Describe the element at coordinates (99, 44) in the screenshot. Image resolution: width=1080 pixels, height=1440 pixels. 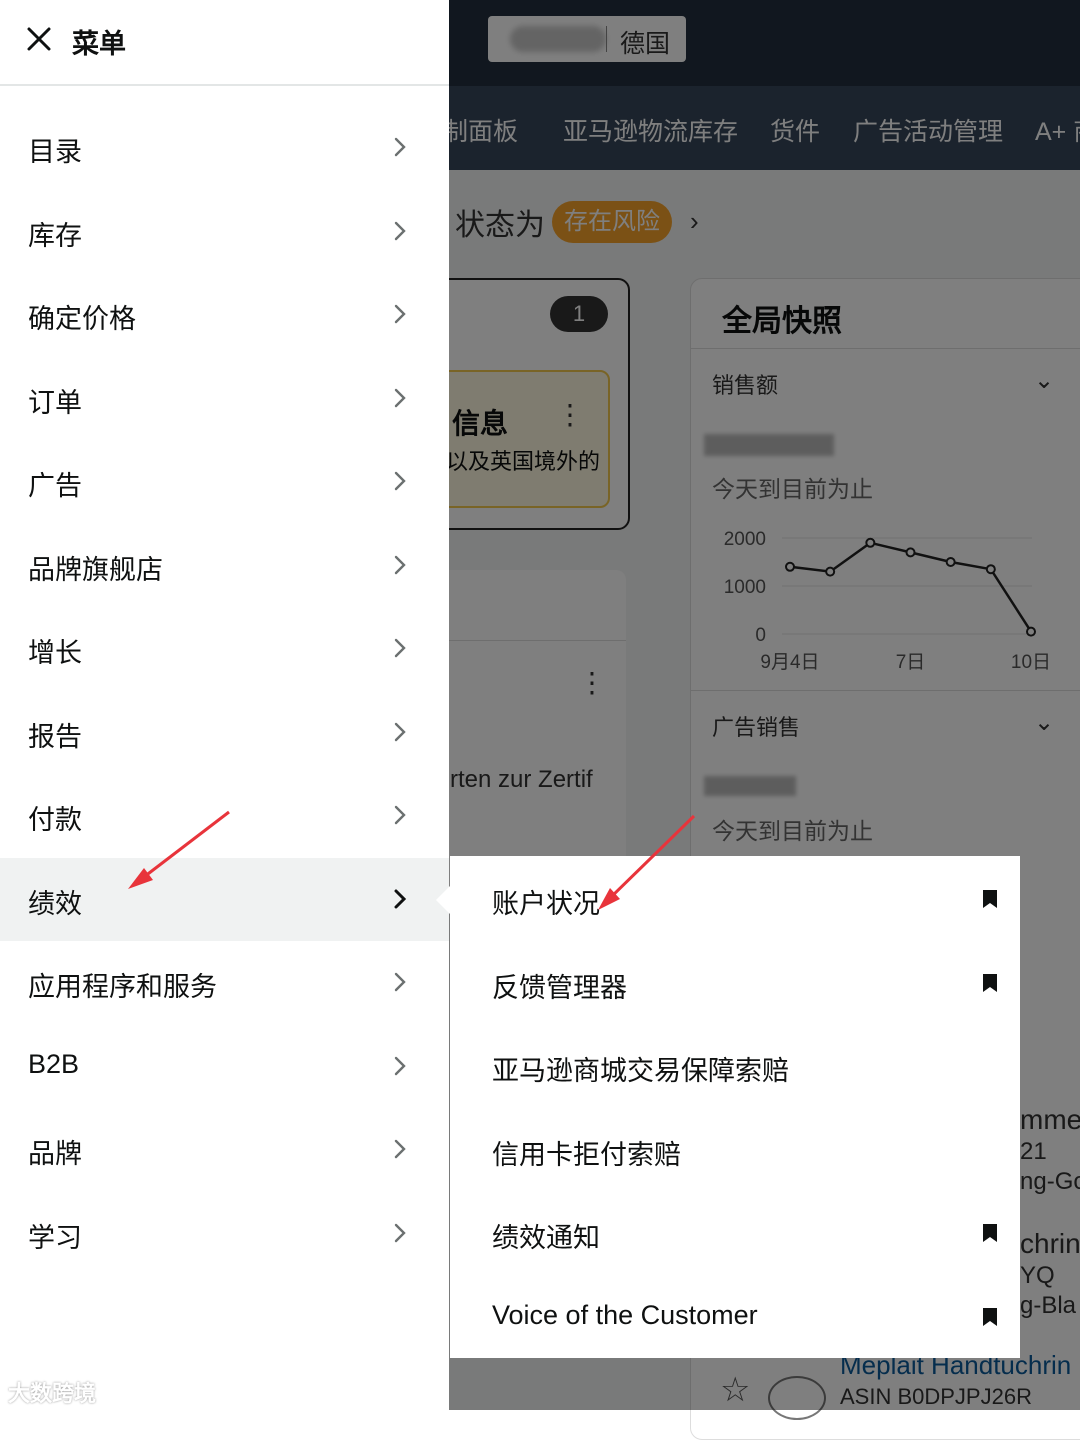
I see `menu-title: 菜单` at that location.